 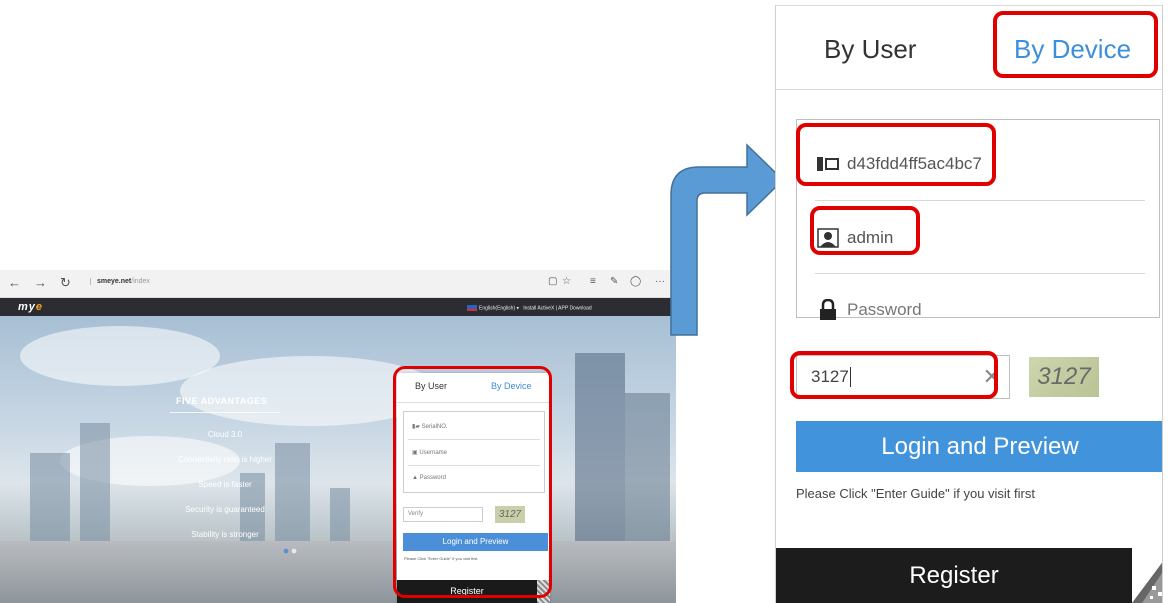 I want to click on advantage-item: Cloud 3.0, so click(x=225, y=434).